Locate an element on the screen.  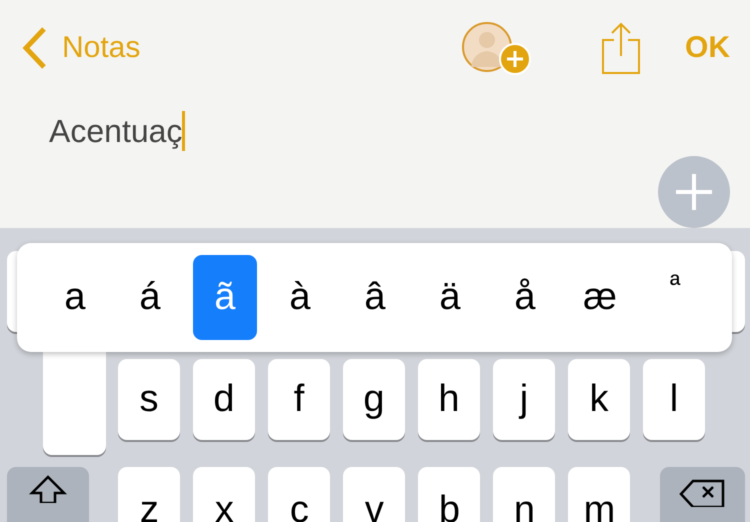
accent-option: â is located at coordinates (375, 297).